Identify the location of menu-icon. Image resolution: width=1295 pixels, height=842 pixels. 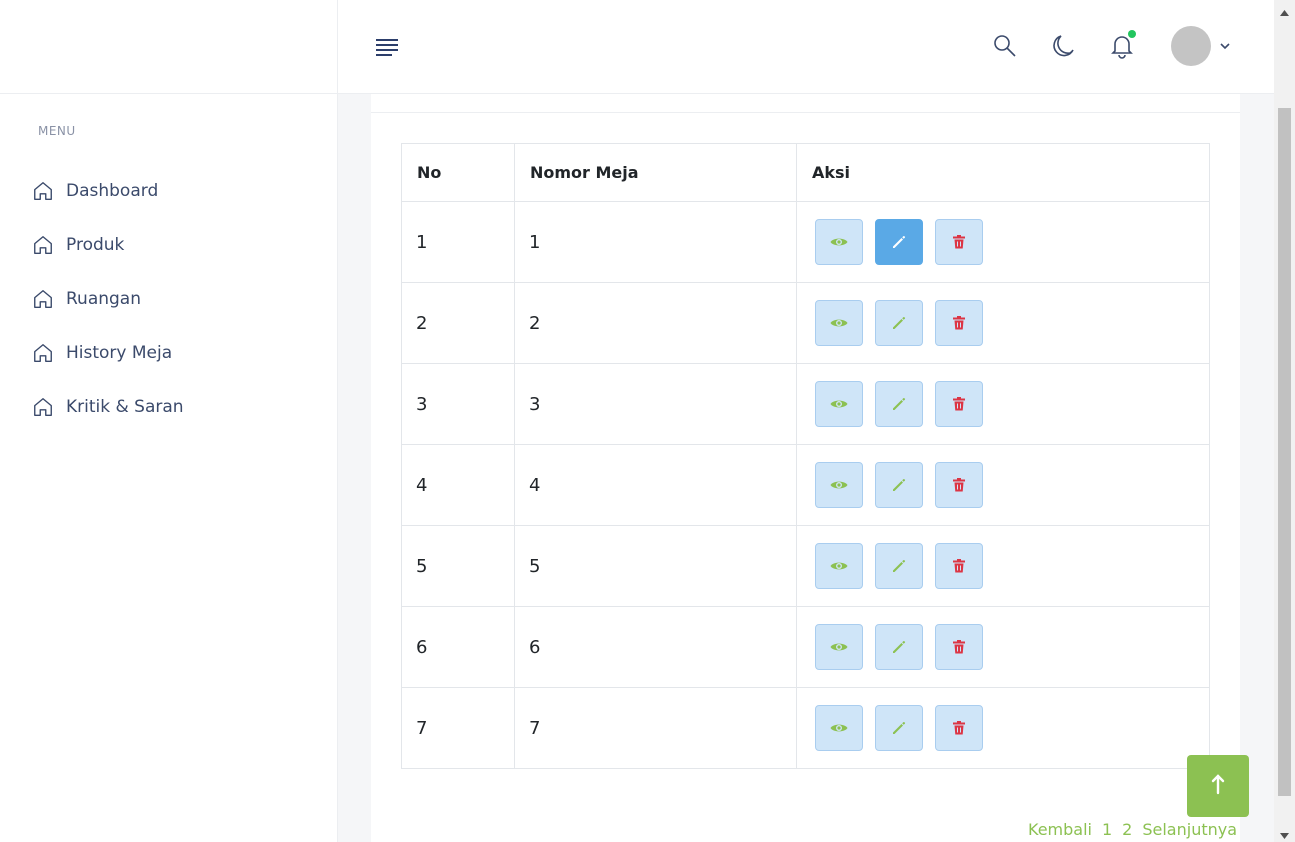
(387, 47).